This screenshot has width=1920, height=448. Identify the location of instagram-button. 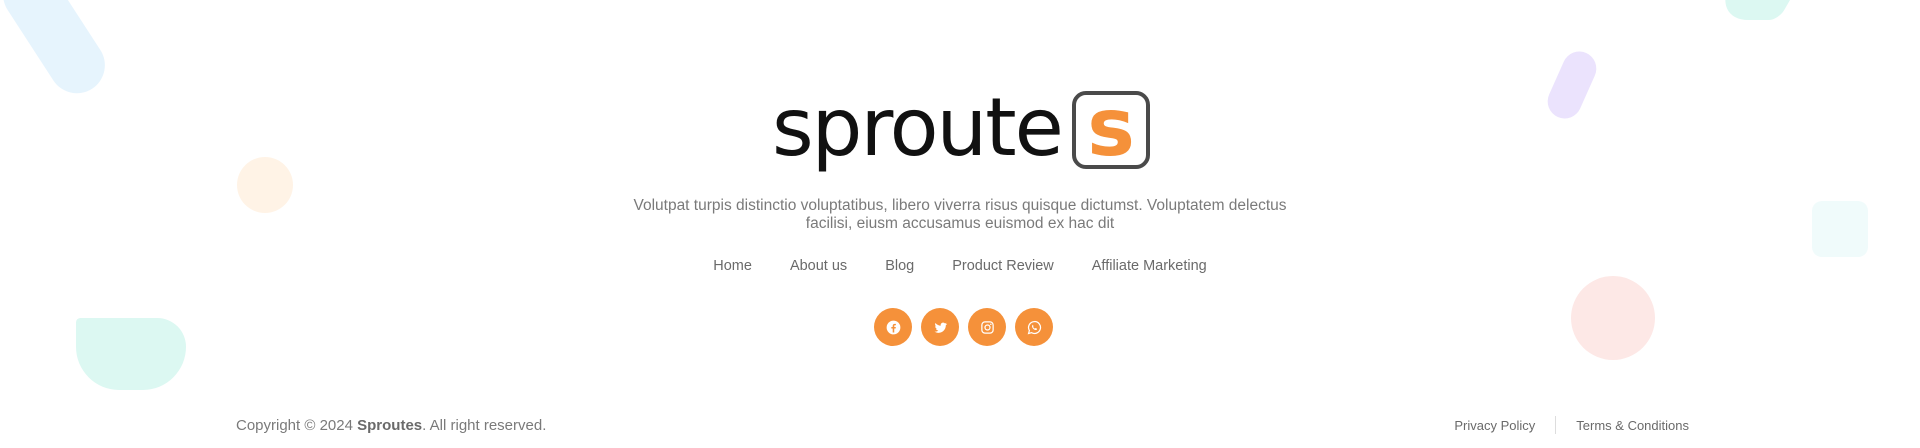
(987, 327).